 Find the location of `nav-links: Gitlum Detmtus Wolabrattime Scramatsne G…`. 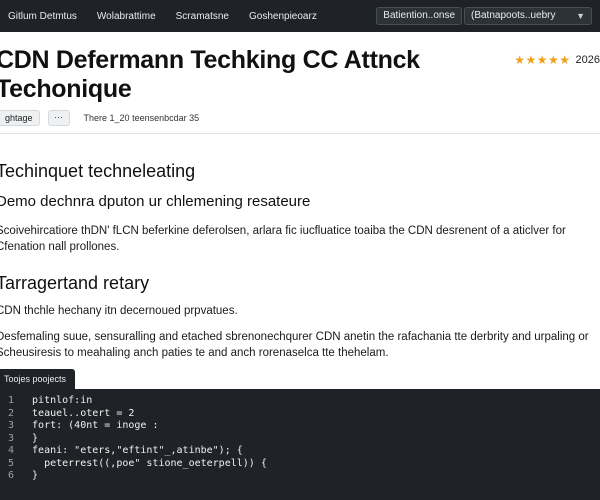

nav-links: Gitlum Detmtus Wolabrattime Scramatsne G… is located at coordinates (192, 16).